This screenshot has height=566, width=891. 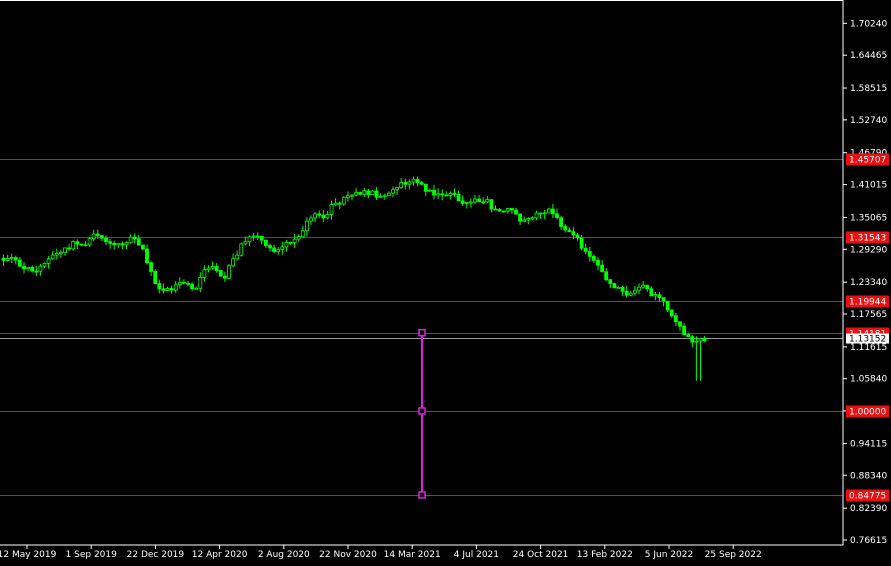 I want to click on level-price-tag-label: 1.00000, so click(x=867, y=413).